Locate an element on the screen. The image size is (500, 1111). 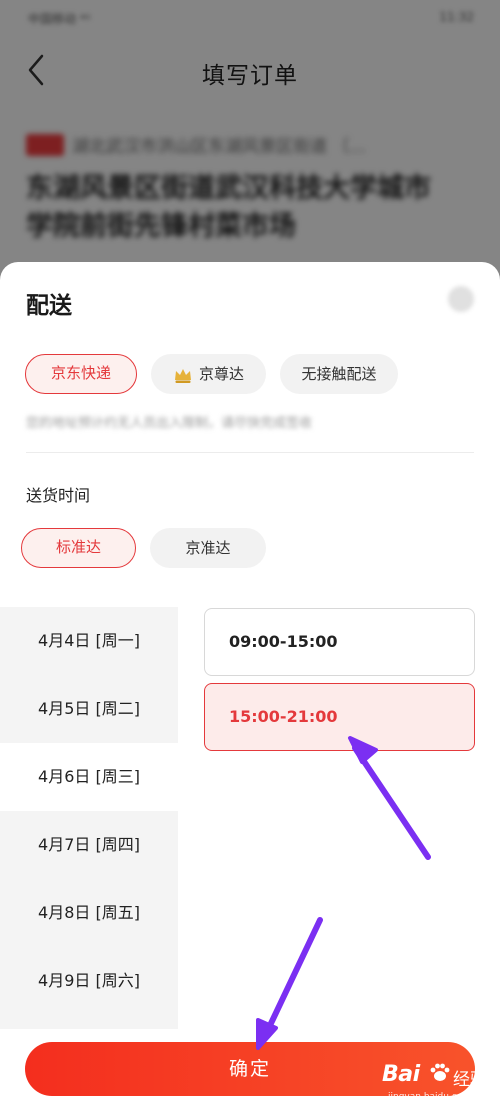
method-chip-jingzunda: 京尊达 is located at coordinates (208, 374).